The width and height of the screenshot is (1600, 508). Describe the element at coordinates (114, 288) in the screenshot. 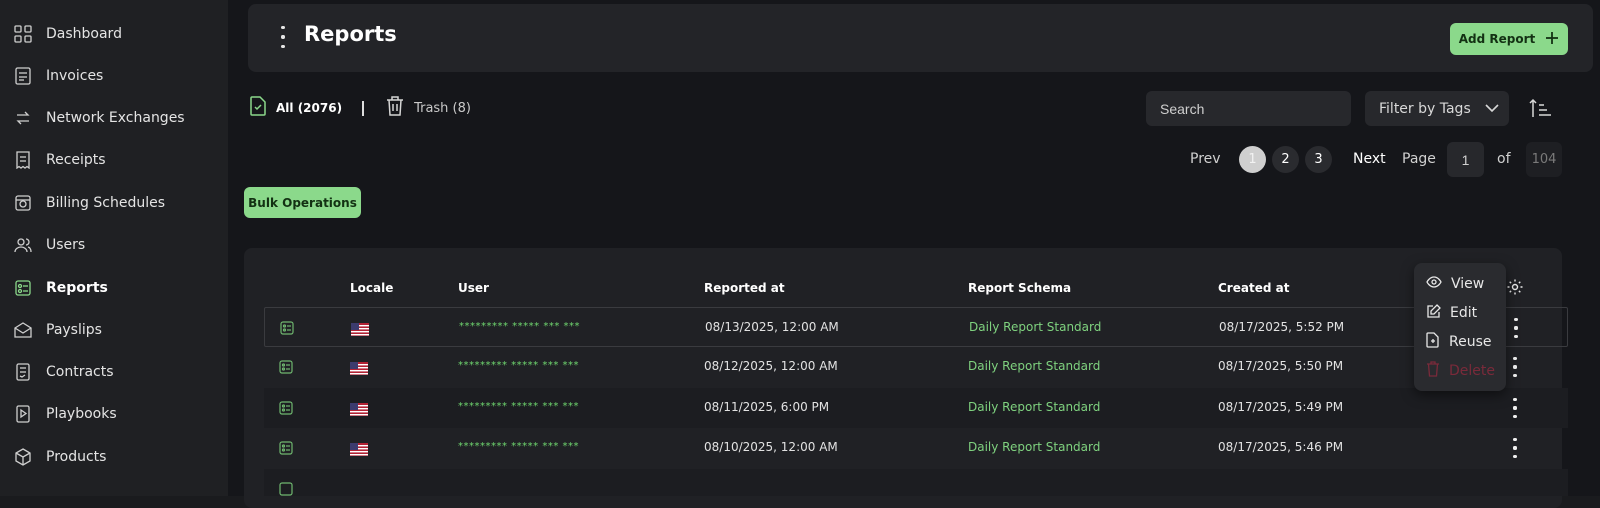

I see `sidebar-item-reports: Reports` at that location.